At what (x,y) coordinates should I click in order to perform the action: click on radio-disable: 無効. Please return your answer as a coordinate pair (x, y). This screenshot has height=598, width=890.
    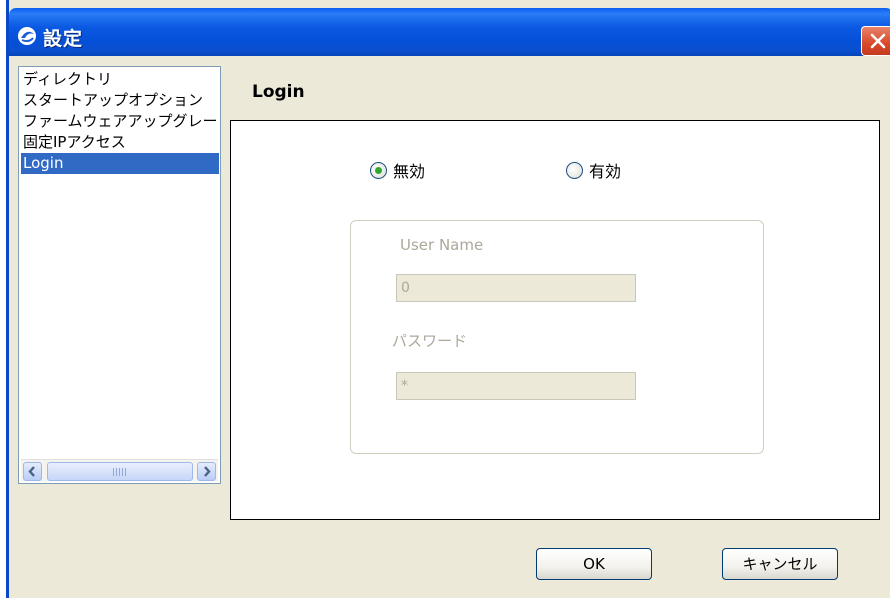
    Looking at the image, I should click on (397, 170).